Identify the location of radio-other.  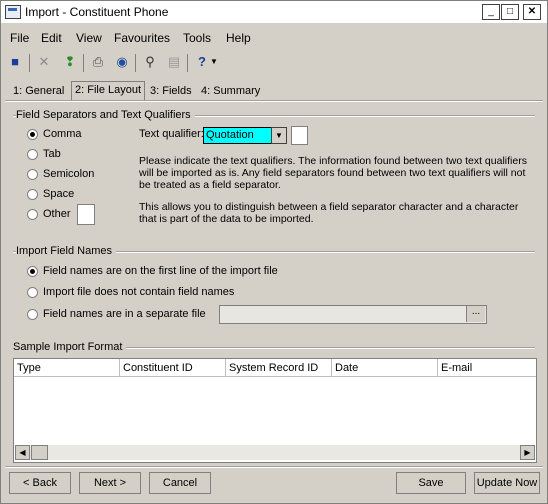
(32, 214).